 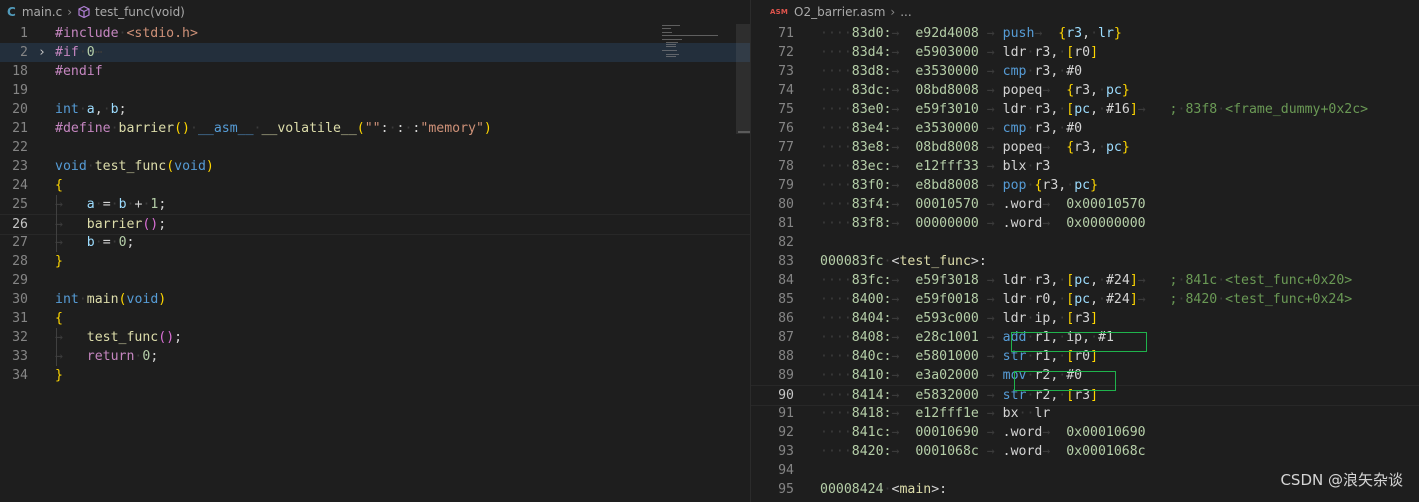 What do you see at coordinates (786, 413) in the screenshot?
I see `line-number: 91` at bounding box center [786, 413].